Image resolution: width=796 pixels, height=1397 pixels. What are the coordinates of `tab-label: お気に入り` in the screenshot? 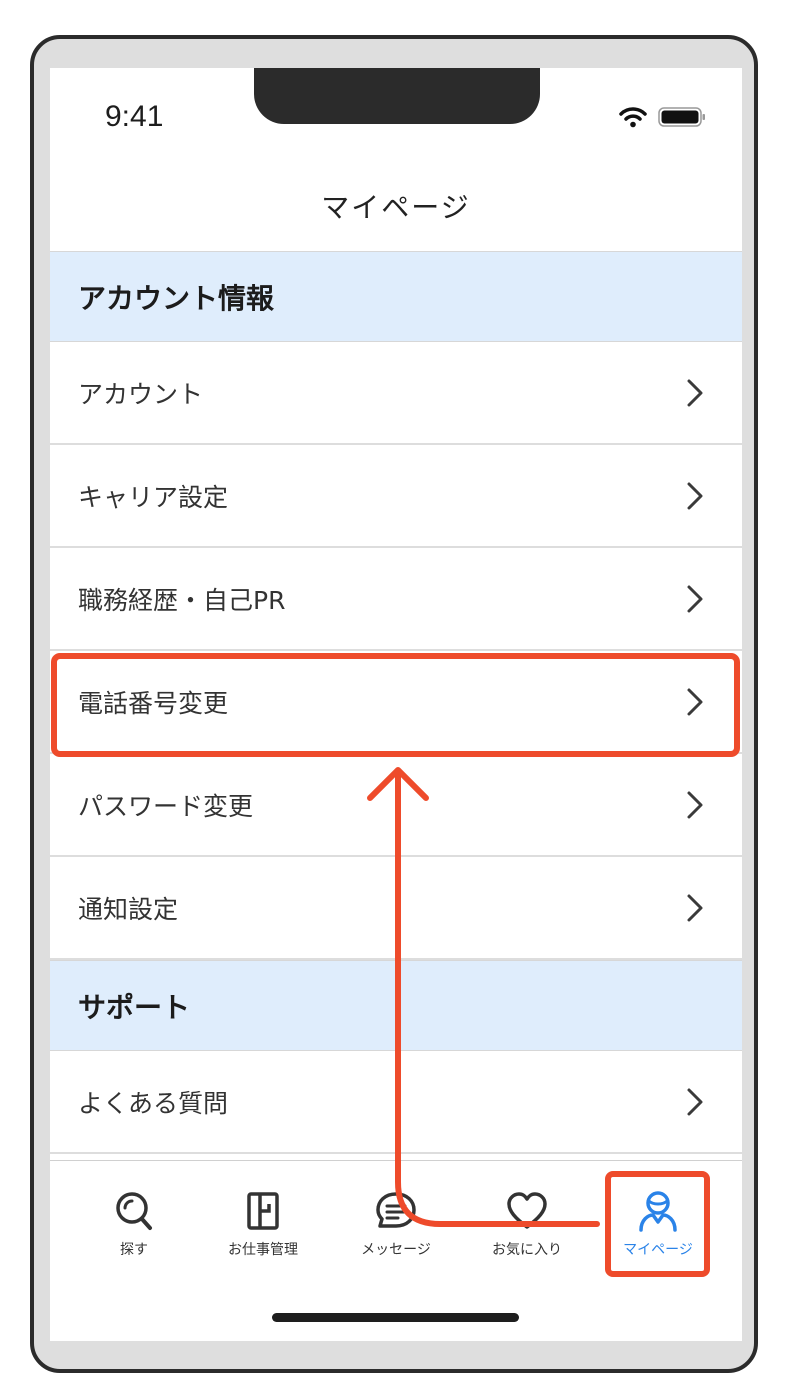 It's located at (527, 1250).